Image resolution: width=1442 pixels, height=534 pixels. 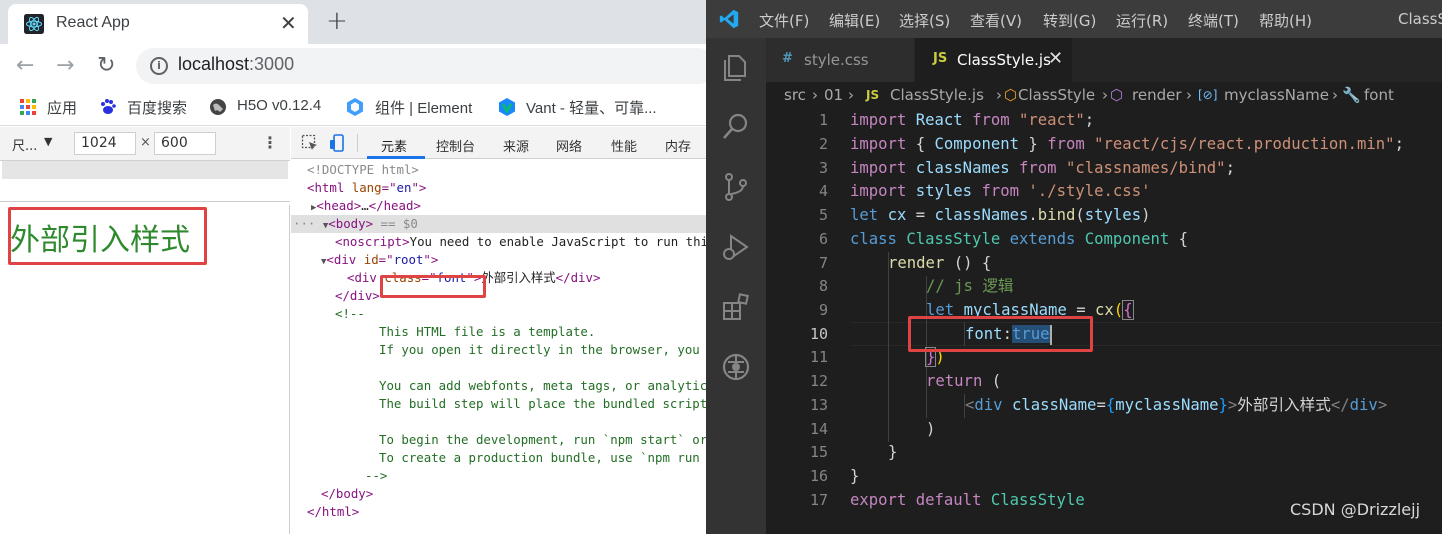 What do you see at coordinates (924, 20) in the screenshot?
I see `menu-selection: 选择(S)` at bounding box center [924, 20].